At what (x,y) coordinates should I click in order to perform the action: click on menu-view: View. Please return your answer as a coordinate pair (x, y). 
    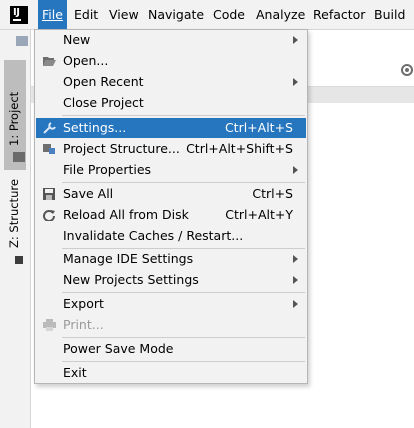
    Looking at the image, I should click on (124, 14).